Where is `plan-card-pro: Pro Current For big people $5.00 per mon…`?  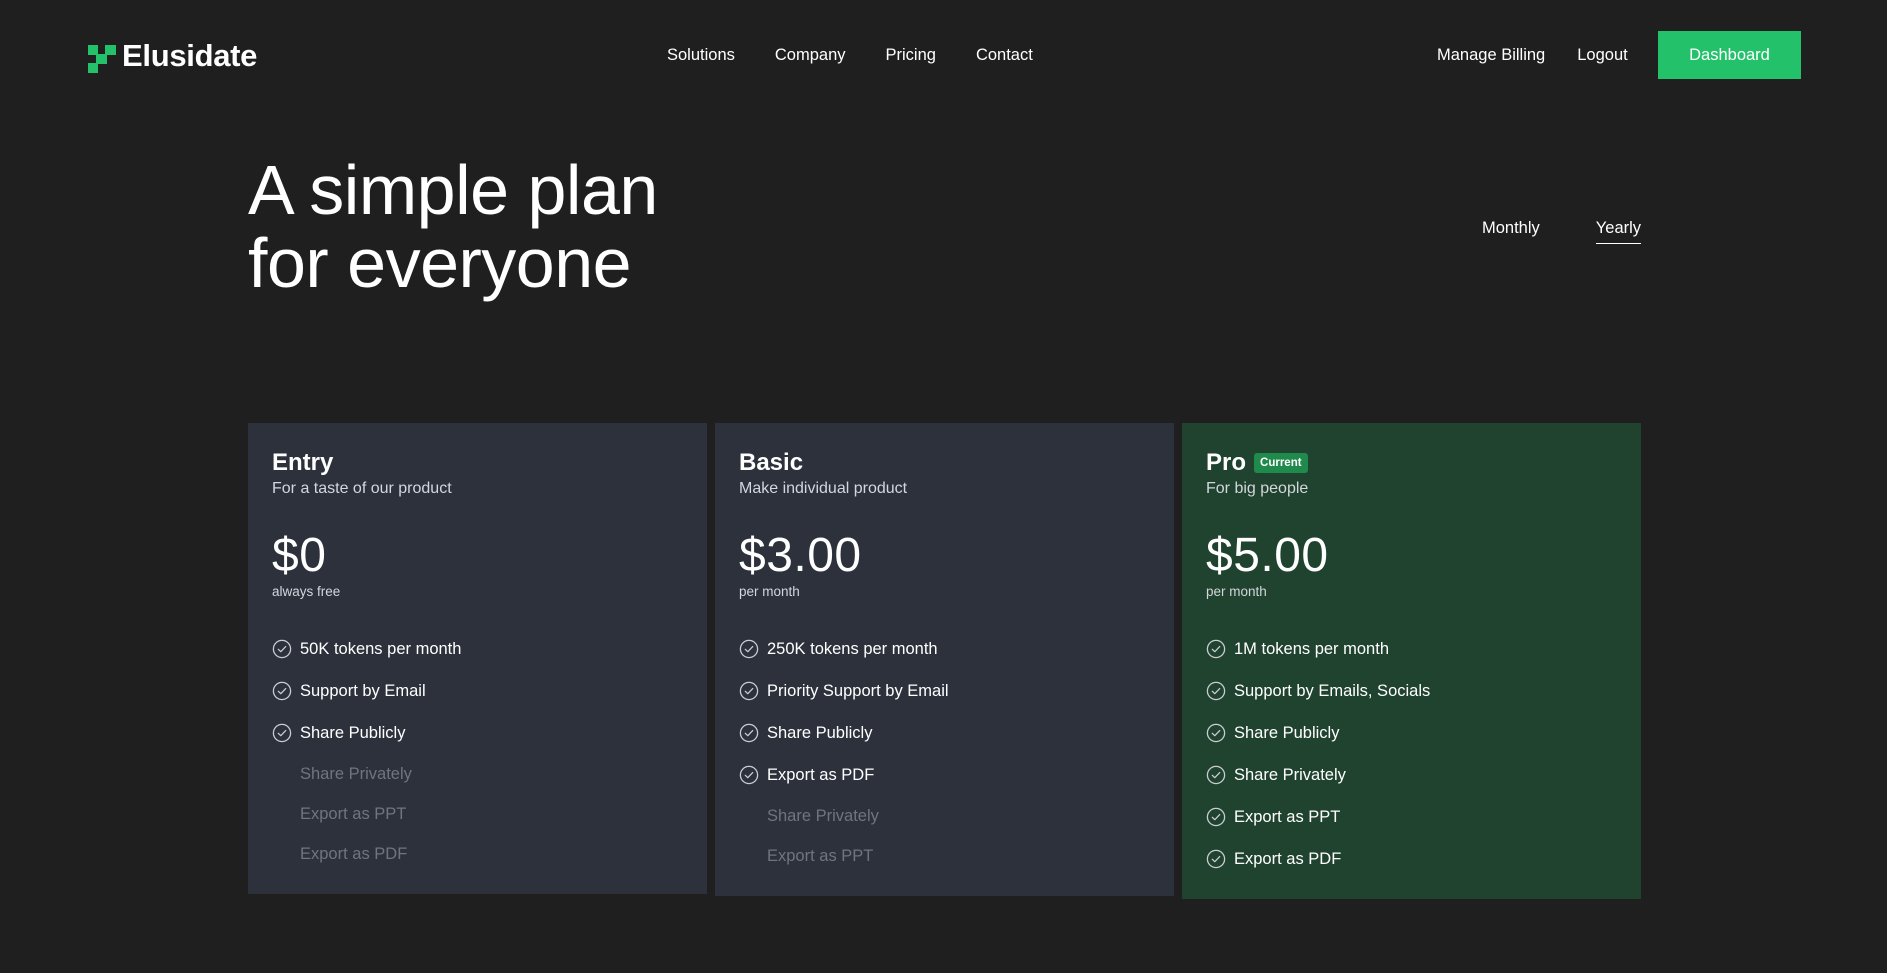 plan-card-pro: Pro Current For big people $5.00 per mon… is located at coordinates (1411, 661).